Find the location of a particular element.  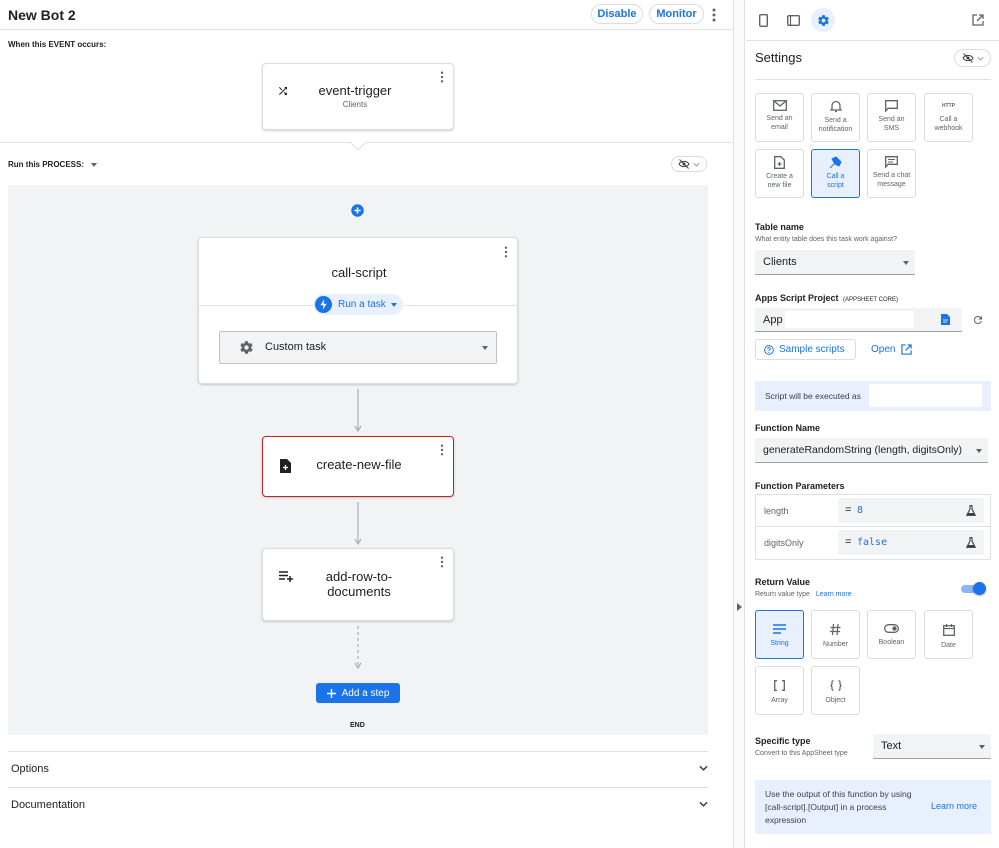

info-line3: expression is located at coordinates (786, 820).